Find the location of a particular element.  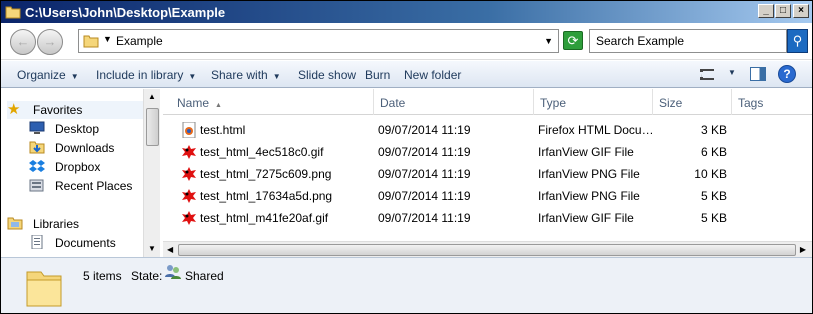

column-header-name: Name ▲ is located at coordinates (268, 102).